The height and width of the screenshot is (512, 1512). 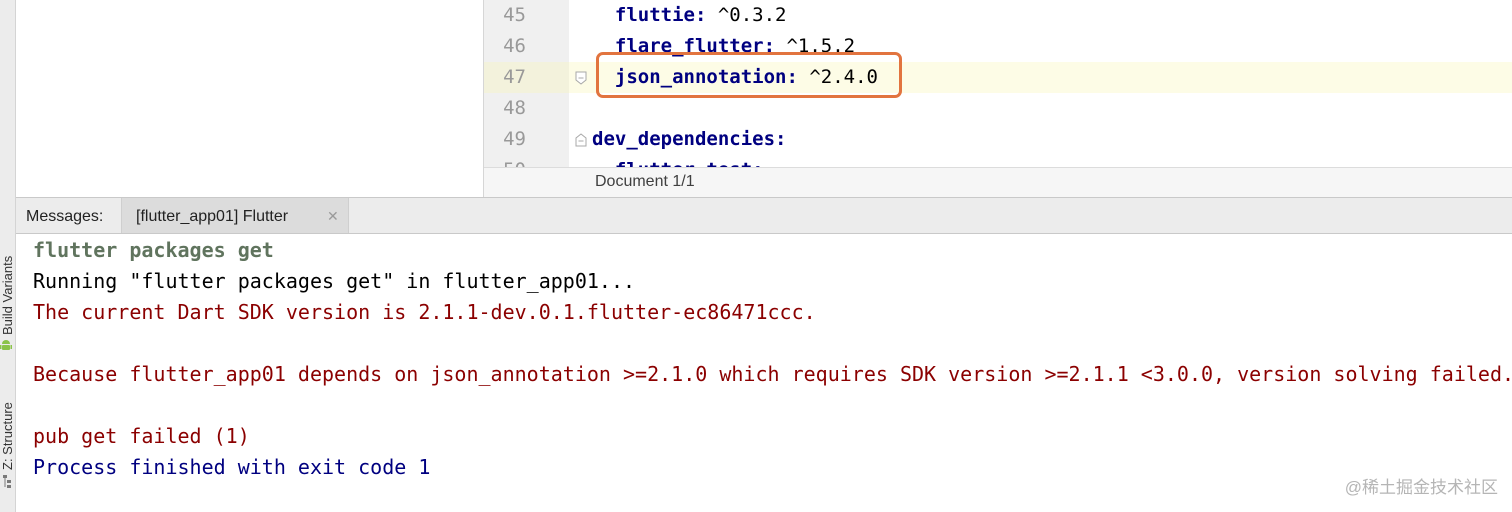 I want to click on structure-tab: Z: Structure, so click(x=7, y=429).